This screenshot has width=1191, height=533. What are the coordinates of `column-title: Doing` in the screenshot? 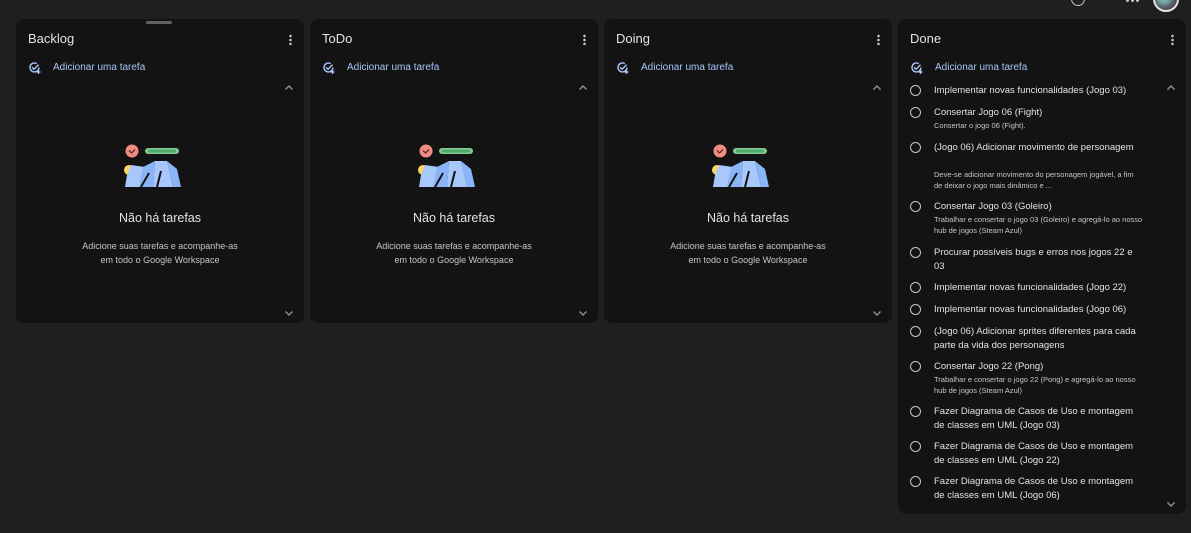 It's located at (633, 38).